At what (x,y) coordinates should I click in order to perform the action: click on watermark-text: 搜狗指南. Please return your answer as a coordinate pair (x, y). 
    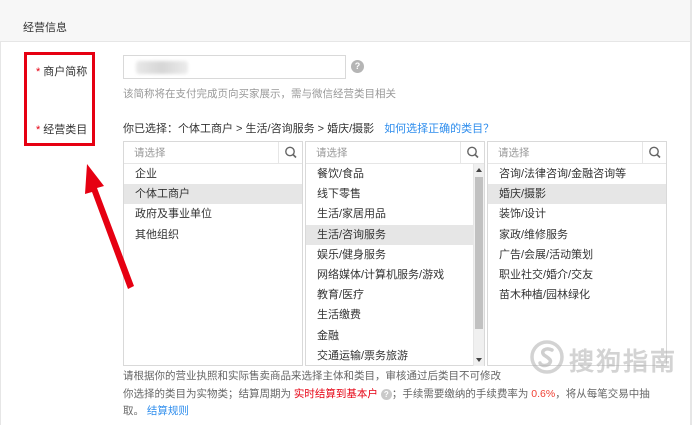
    Looking at the image, I should click on (623, 362).